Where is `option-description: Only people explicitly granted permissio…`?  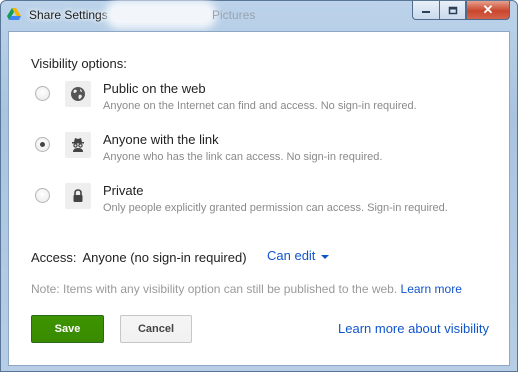 option-description: Only people explicitly granted permissio… is located at coordinates (275, 208).